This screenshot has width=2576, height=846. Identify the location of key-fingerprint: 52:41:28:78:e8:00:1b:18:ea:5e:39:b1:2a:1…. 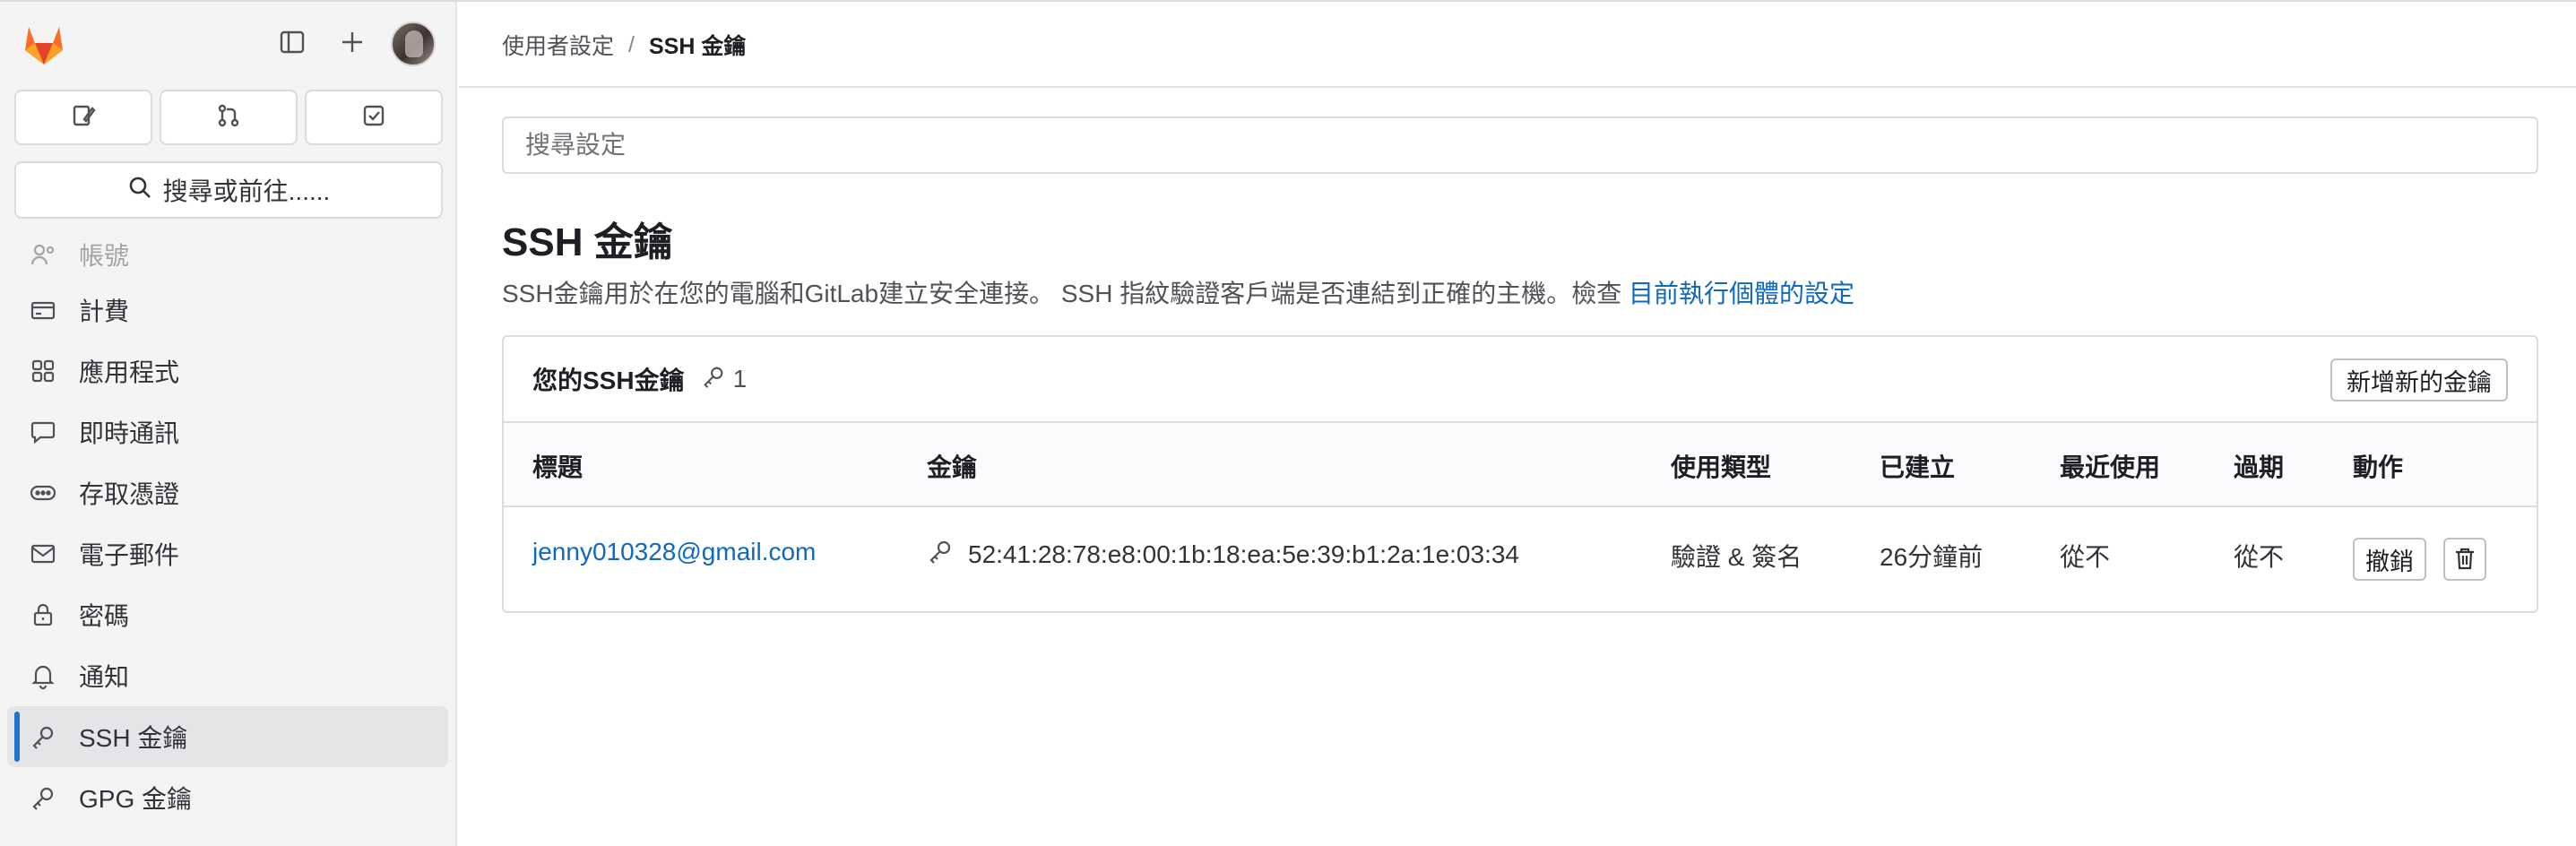
(1244, 554).